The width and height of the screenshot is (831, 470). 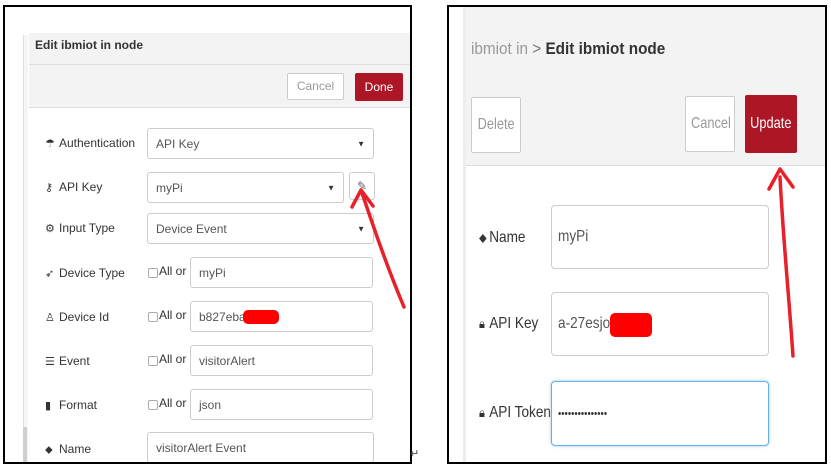 What do you see at coordinates (153, 361) in the screenshot?
I see `event-all-checkbox` at bounding box center [153, 361].